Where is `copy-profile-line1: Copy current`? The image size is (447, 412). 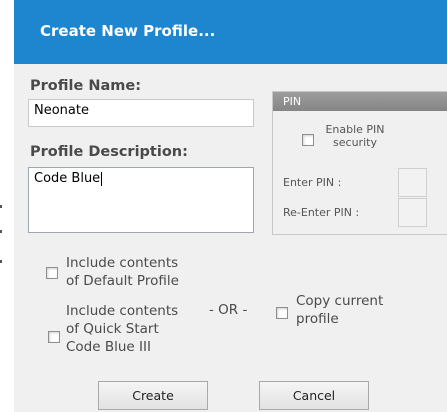
copy-profile-line1: Copy current is located at coordinates (340, 301).